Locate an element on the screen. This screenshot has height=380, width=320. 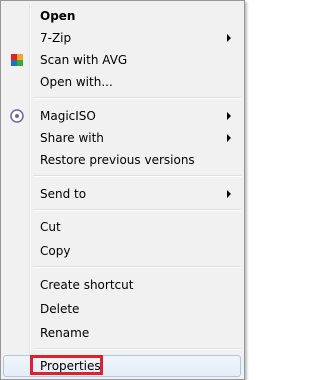
menu-item-delete: Delete is located at coordinates (122, 309).